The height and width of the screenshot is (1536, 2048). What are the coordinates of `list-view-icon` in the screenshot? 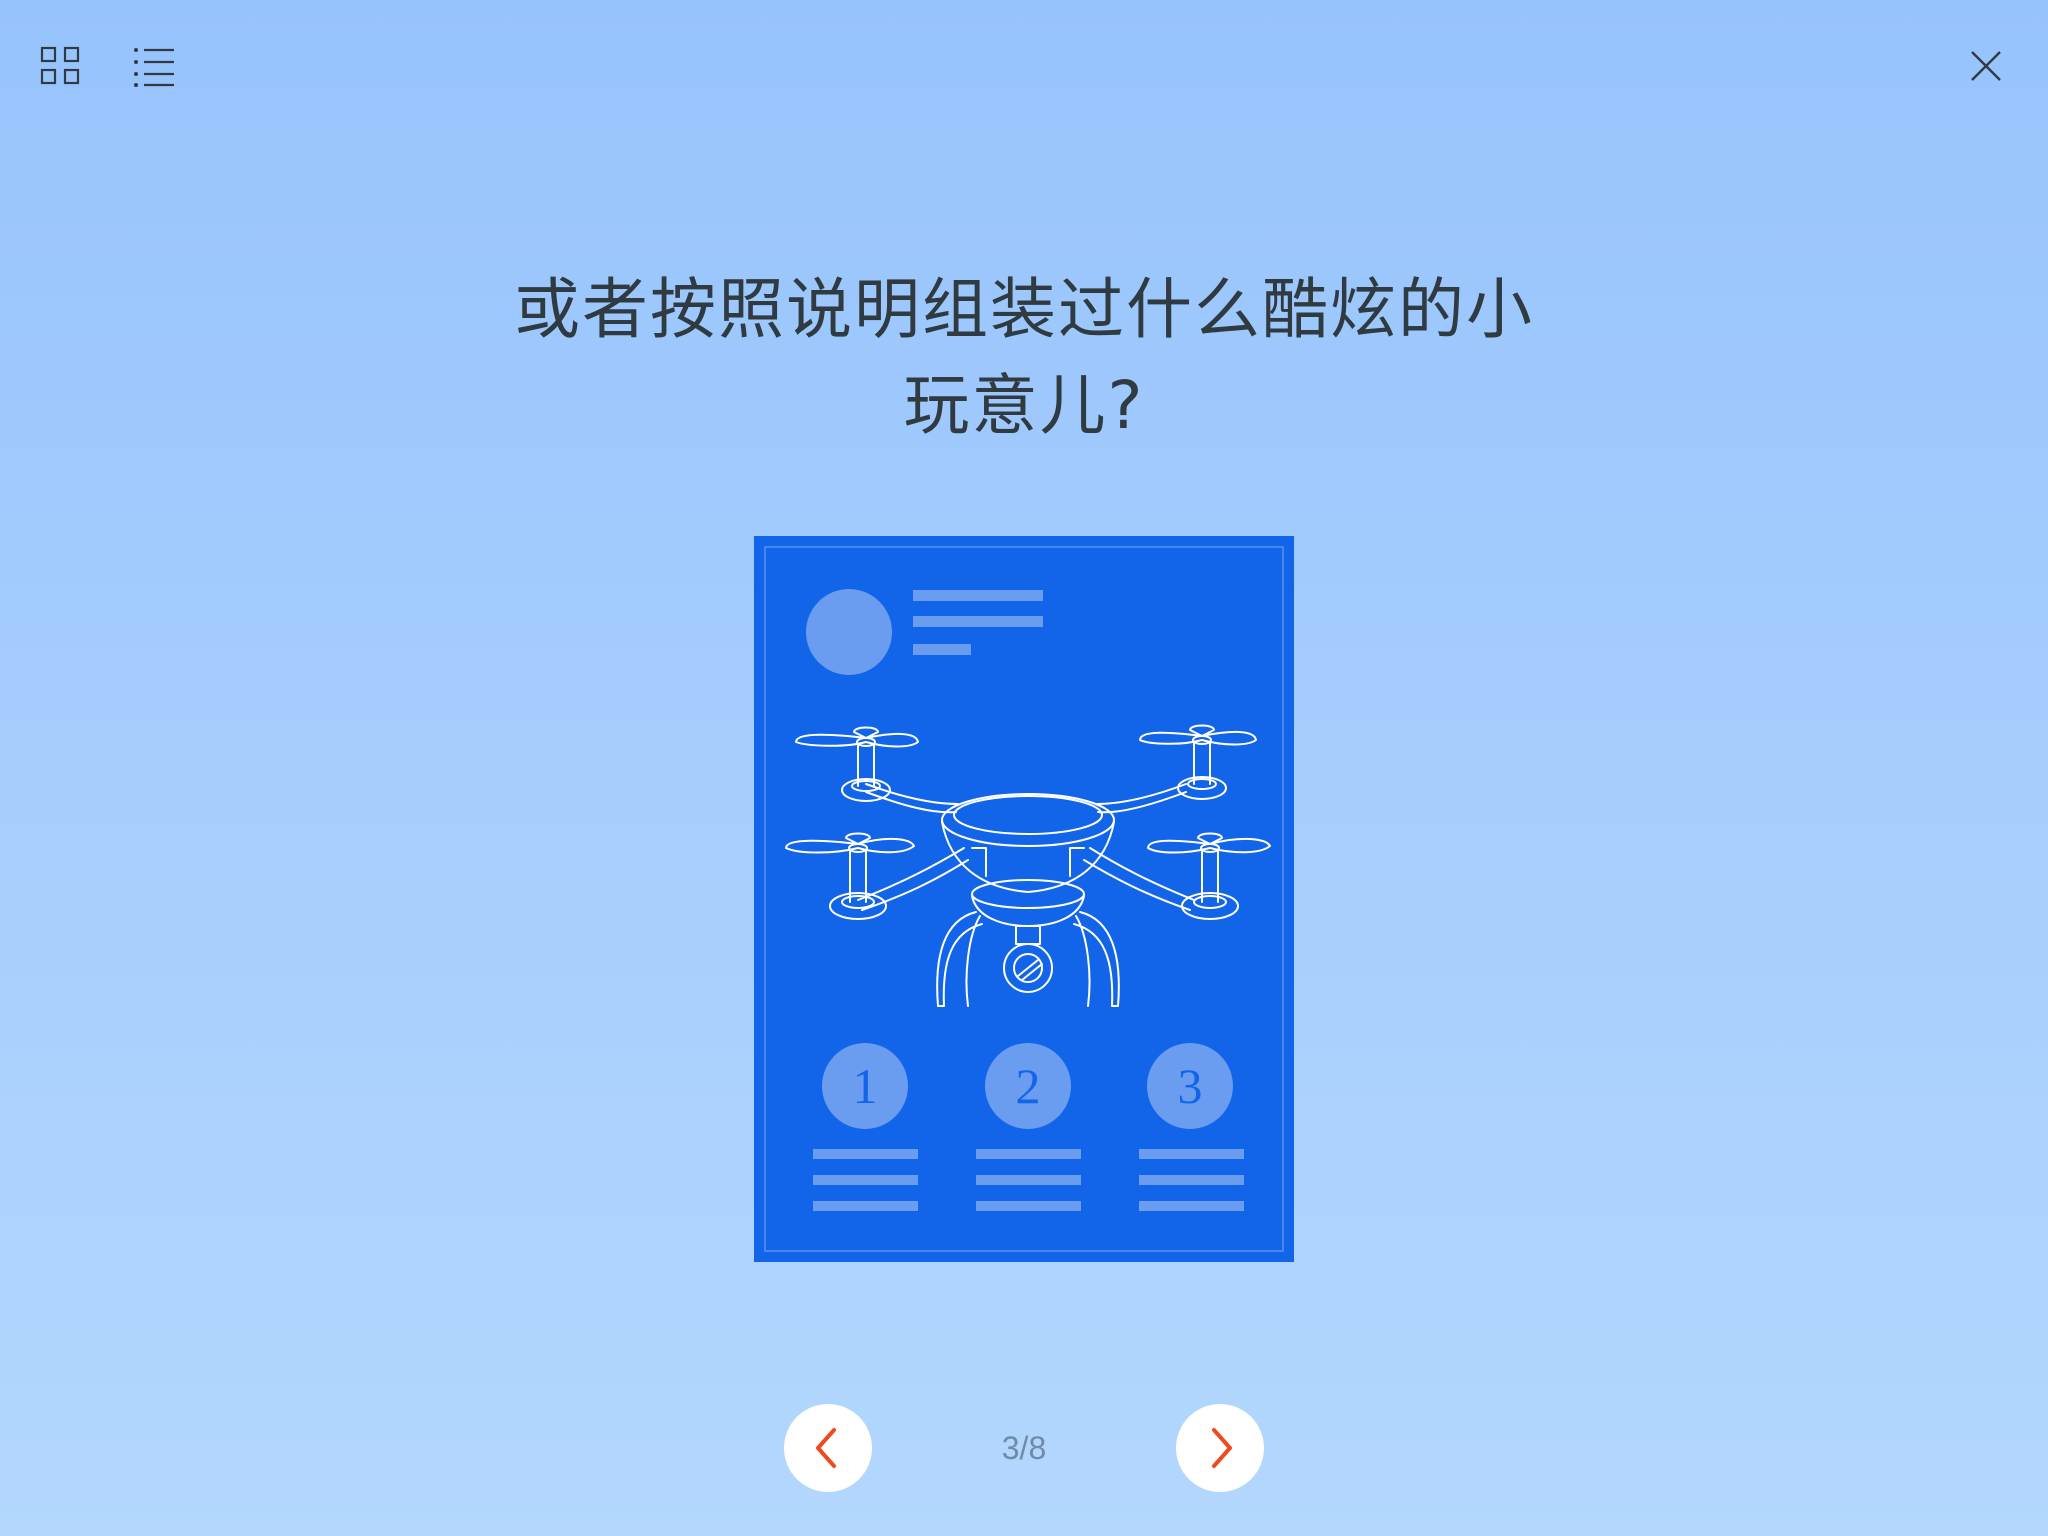 It's located at (154, 67).